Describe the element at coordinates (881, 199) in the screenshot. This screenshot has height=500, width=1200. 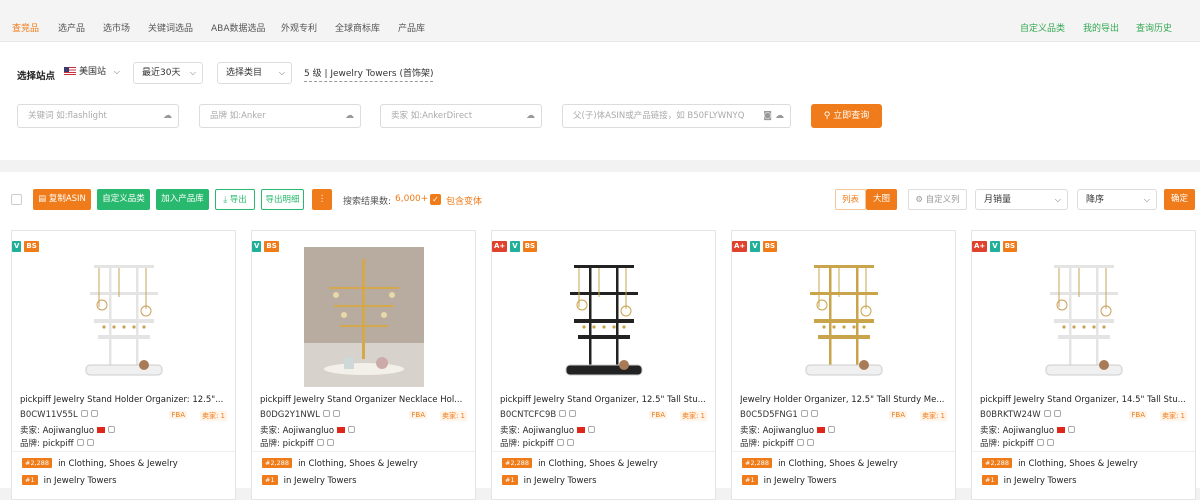
I see `large-view-button: 大图` at that location.